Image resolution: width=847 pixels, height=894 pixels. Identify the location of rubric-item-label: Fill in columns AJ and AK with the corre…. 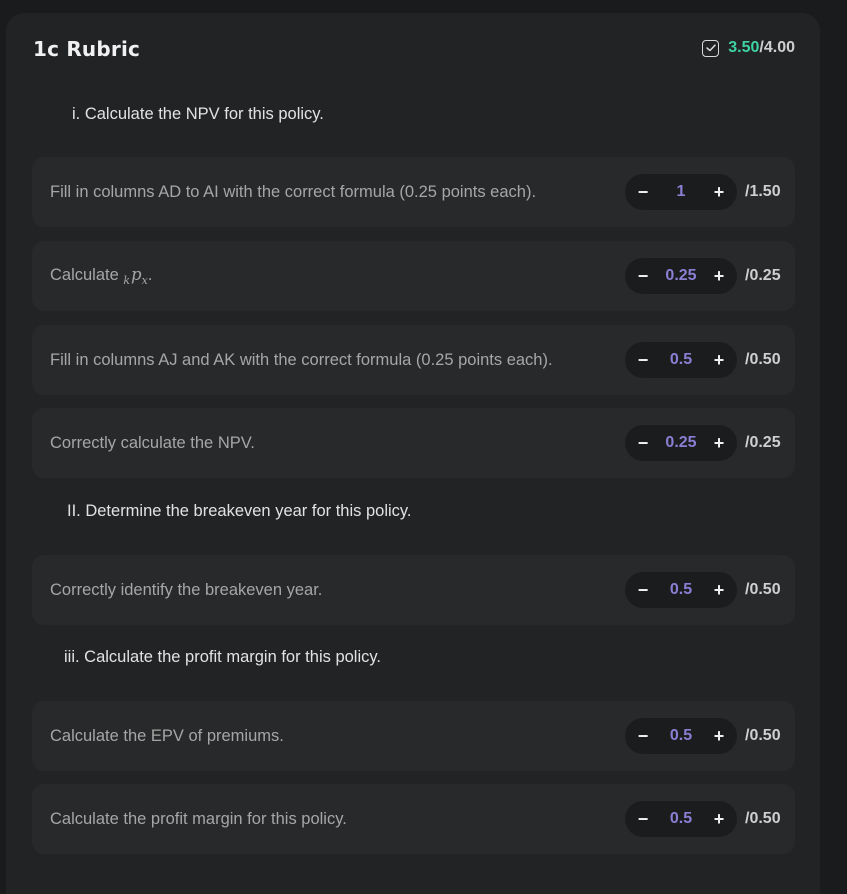
(301, 359).